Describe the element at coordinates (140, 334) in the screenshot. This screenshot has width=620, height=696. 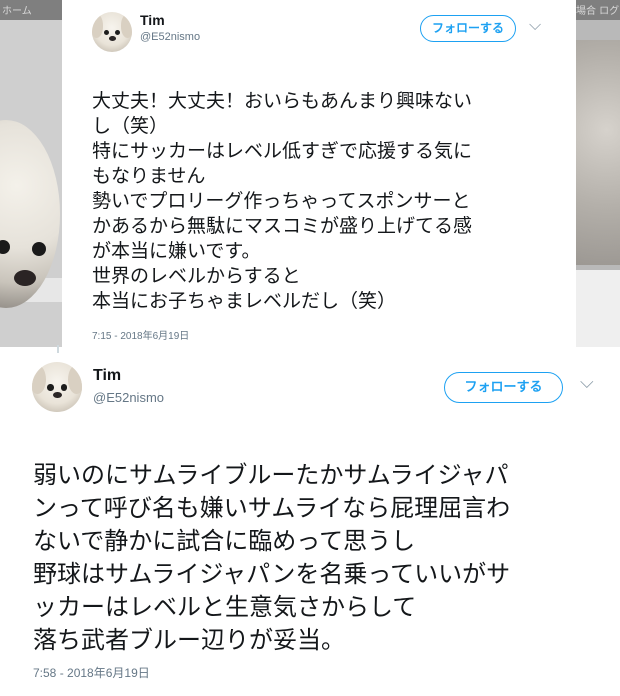
I see `tweet-timestamp: 7:15 - 2018年6月19日` at that location.